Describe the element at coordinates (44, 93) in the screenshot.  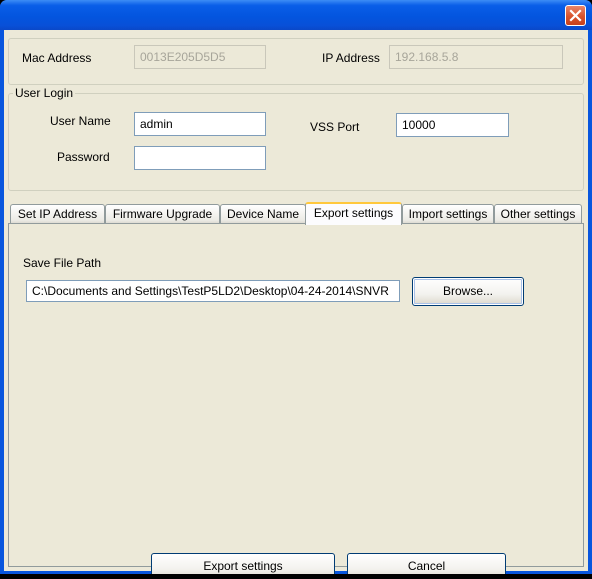
I see `user-login-title: User Login` at that location.